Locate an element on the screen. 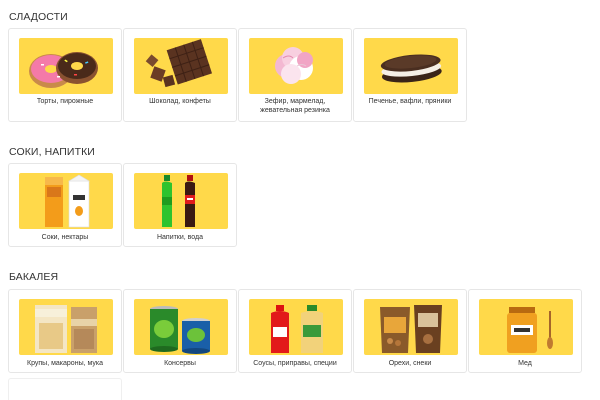  category-label: Напитки, вода is located at coordinates (180, 237).